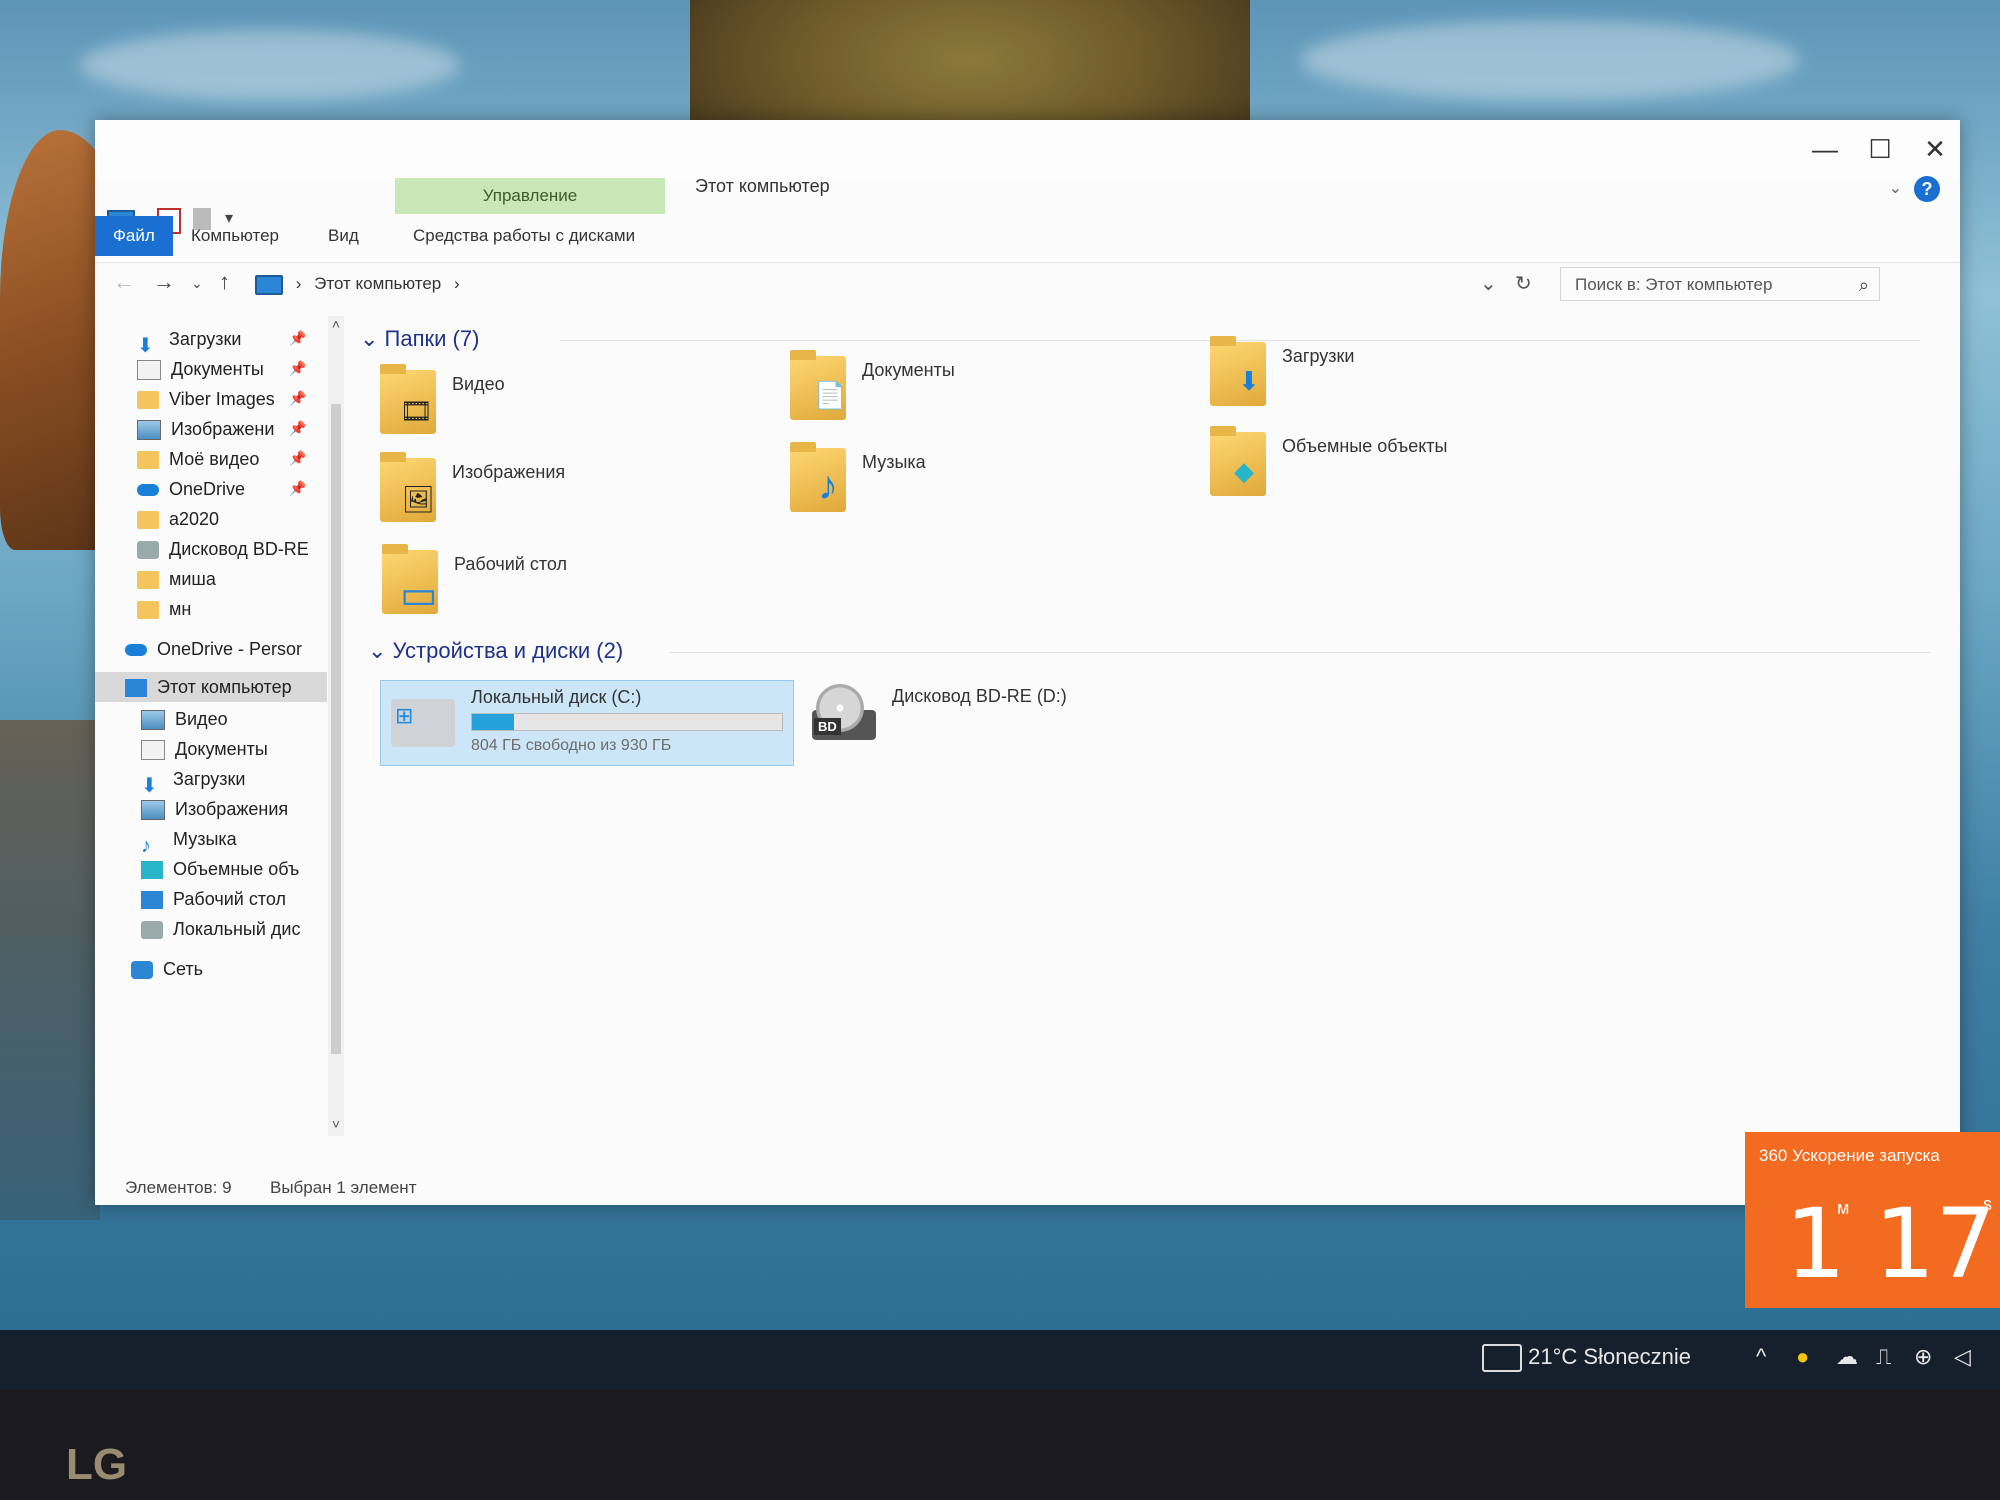 Image resolution: width=2000 pixels, height=1500 pixels. Describe the element at coordinates (417, 411) in the screenshot. I see `film-strip-icon: 🎞` at that location.